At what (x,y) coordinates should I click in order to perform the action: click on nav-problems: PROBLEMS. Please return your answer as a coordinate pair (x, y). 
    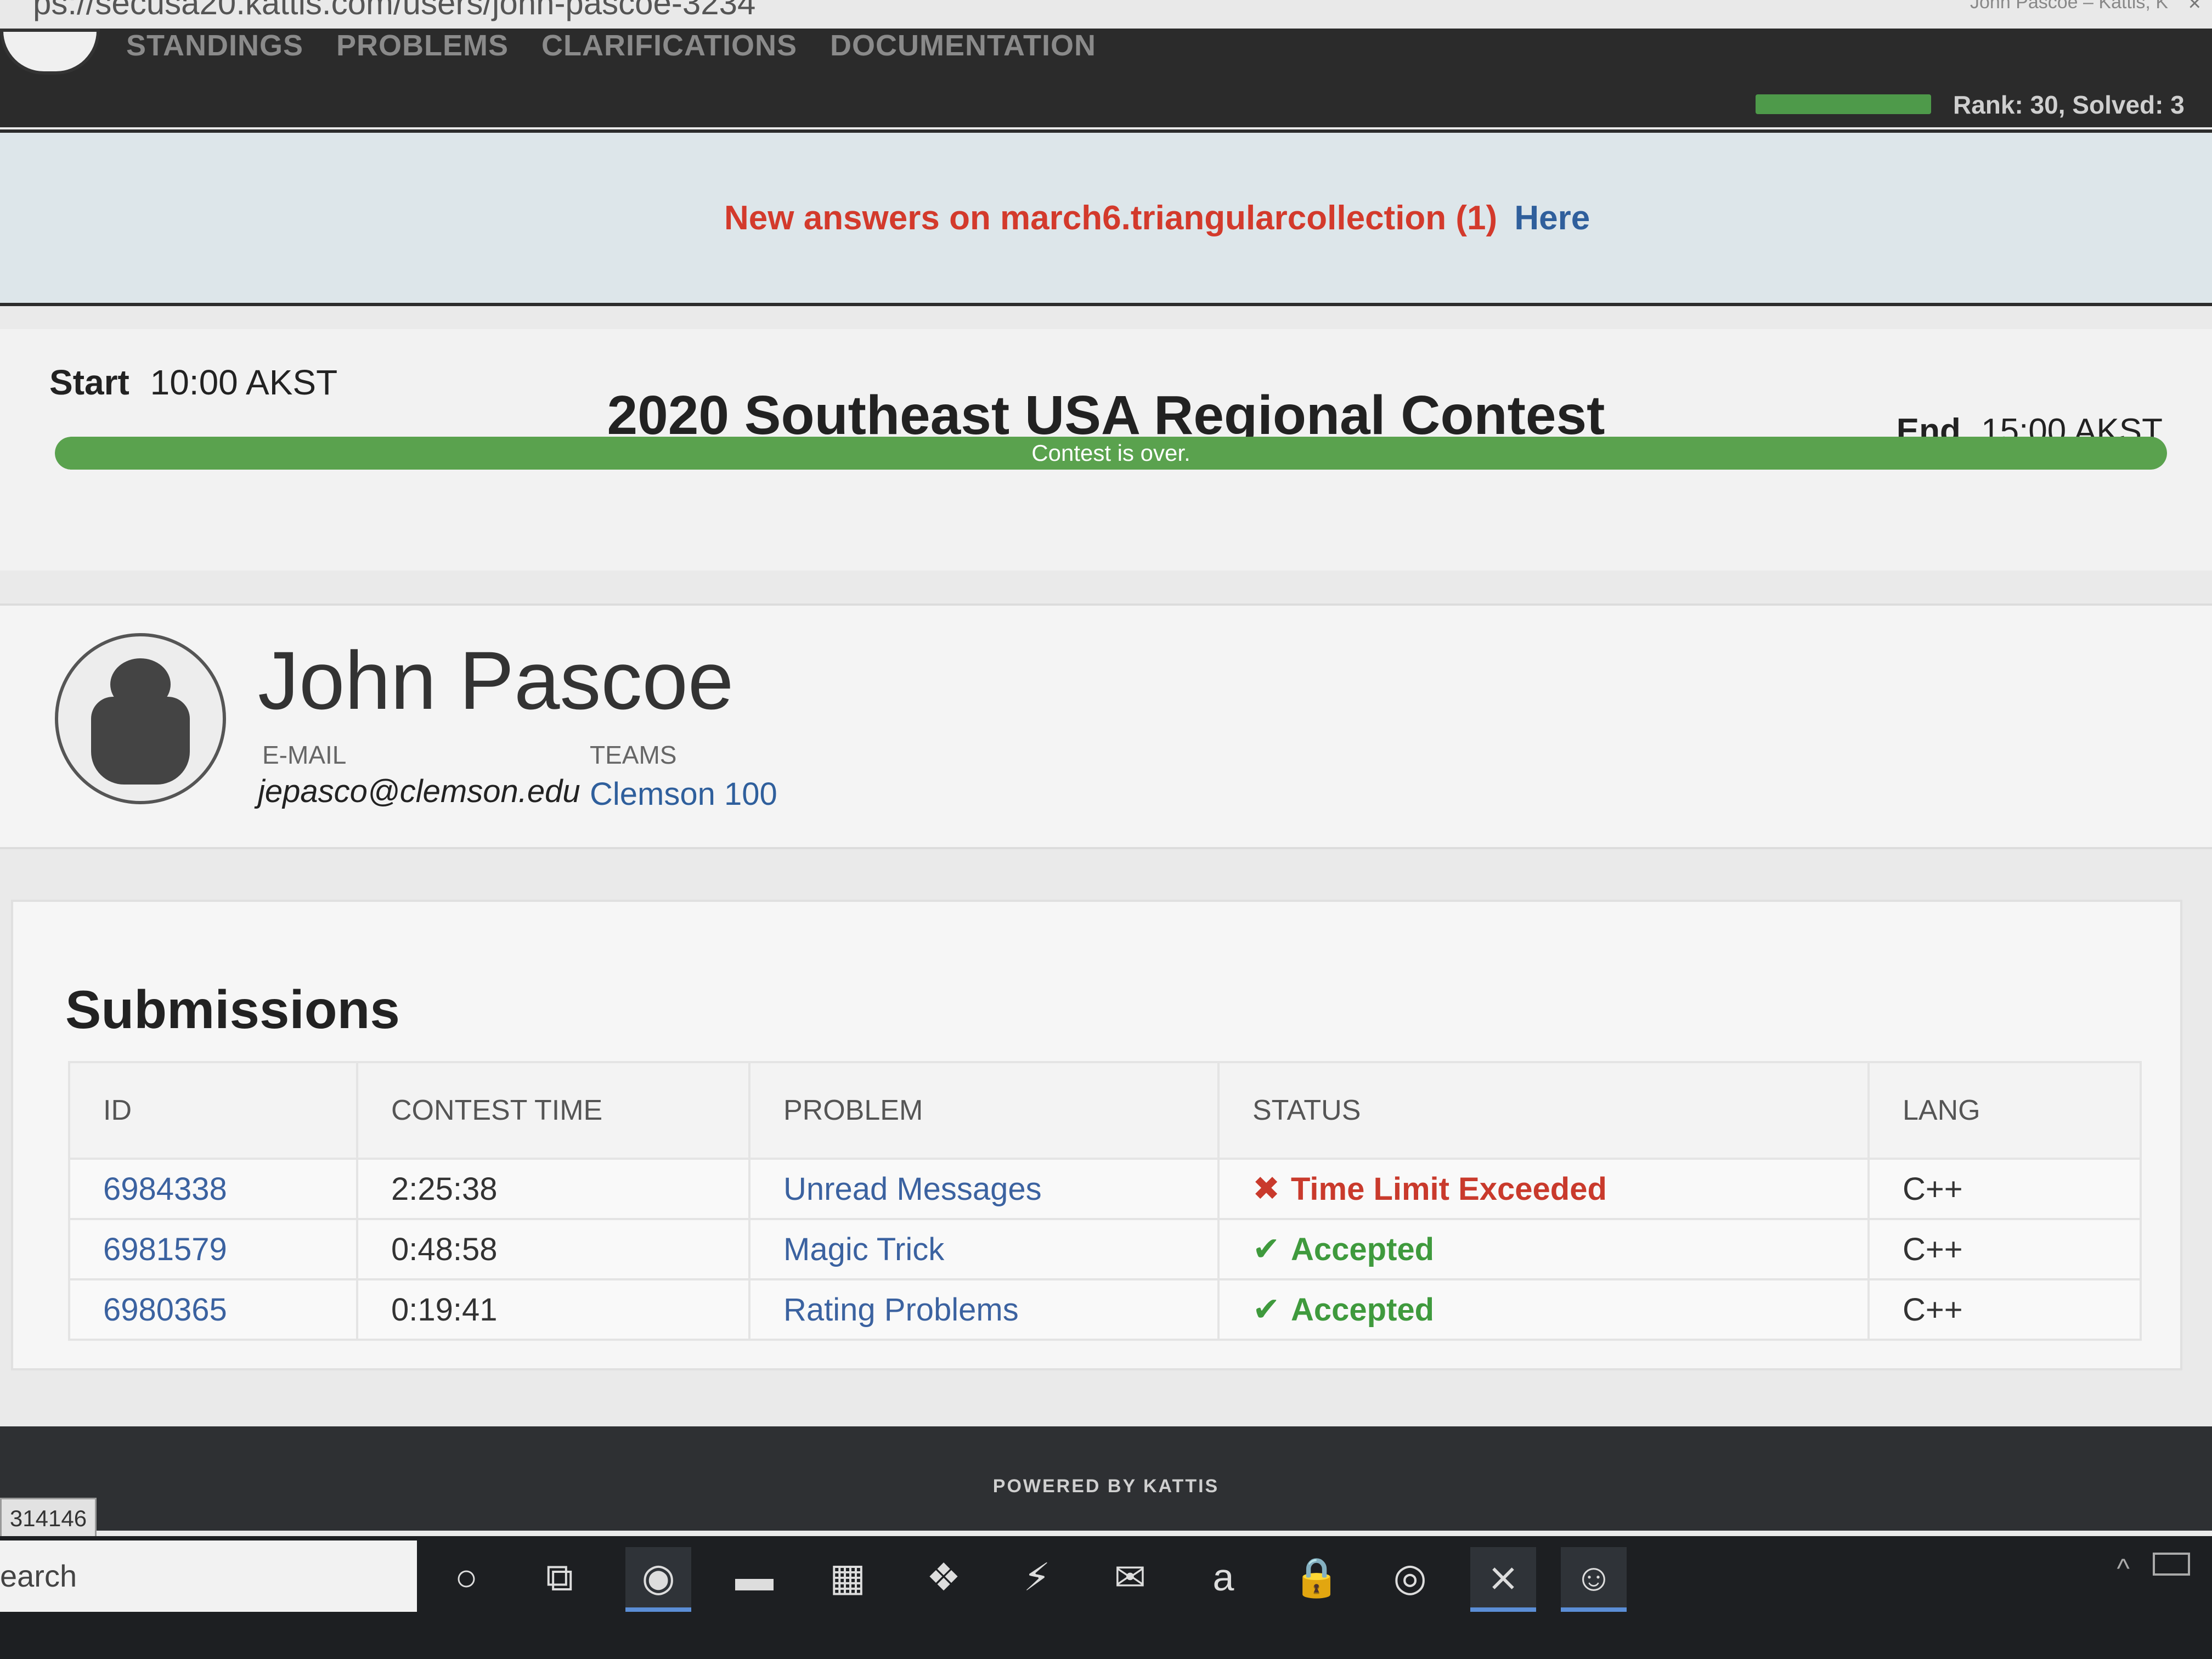
    Looking at the image, I should click on (423, 46).